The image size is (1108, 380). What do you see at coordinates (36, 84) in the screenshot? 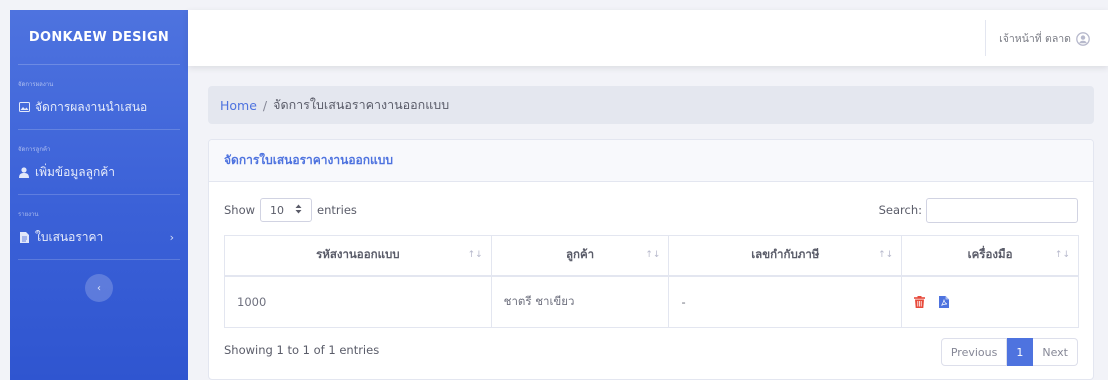
I see `sidebar-heading-works: จัดการผลงาน` at bounding box center [36, 84].